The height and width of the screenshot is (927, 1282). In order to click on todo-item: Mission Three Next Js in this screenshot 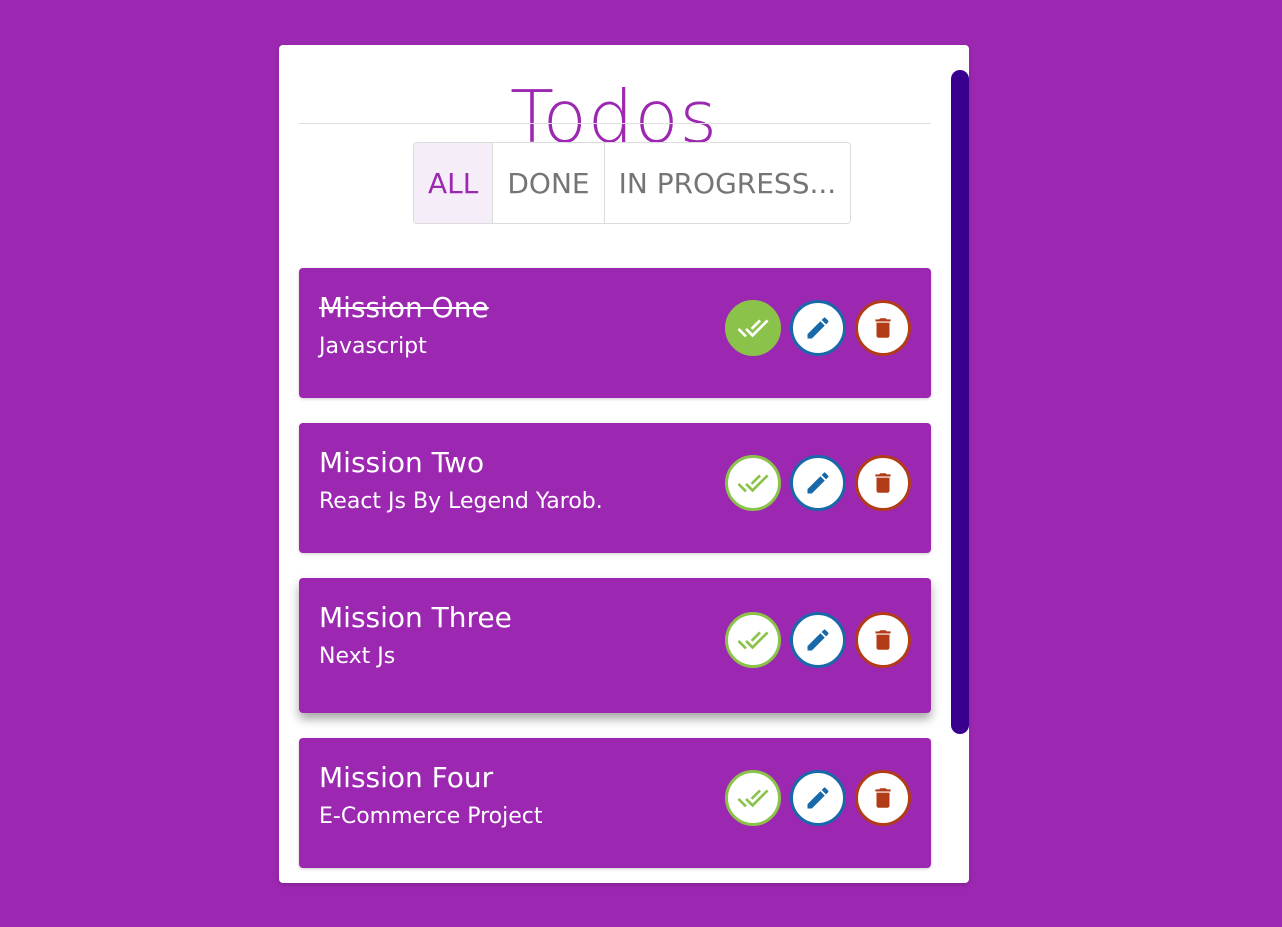, I will do `click(615, 645)`.